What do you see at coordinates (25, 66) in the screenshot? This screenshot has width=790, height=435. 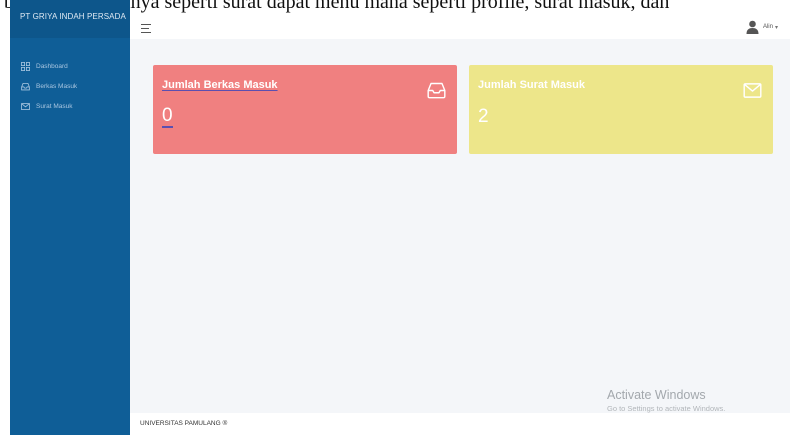 I see `dashboard-icon` at bounding box center [25, 66].